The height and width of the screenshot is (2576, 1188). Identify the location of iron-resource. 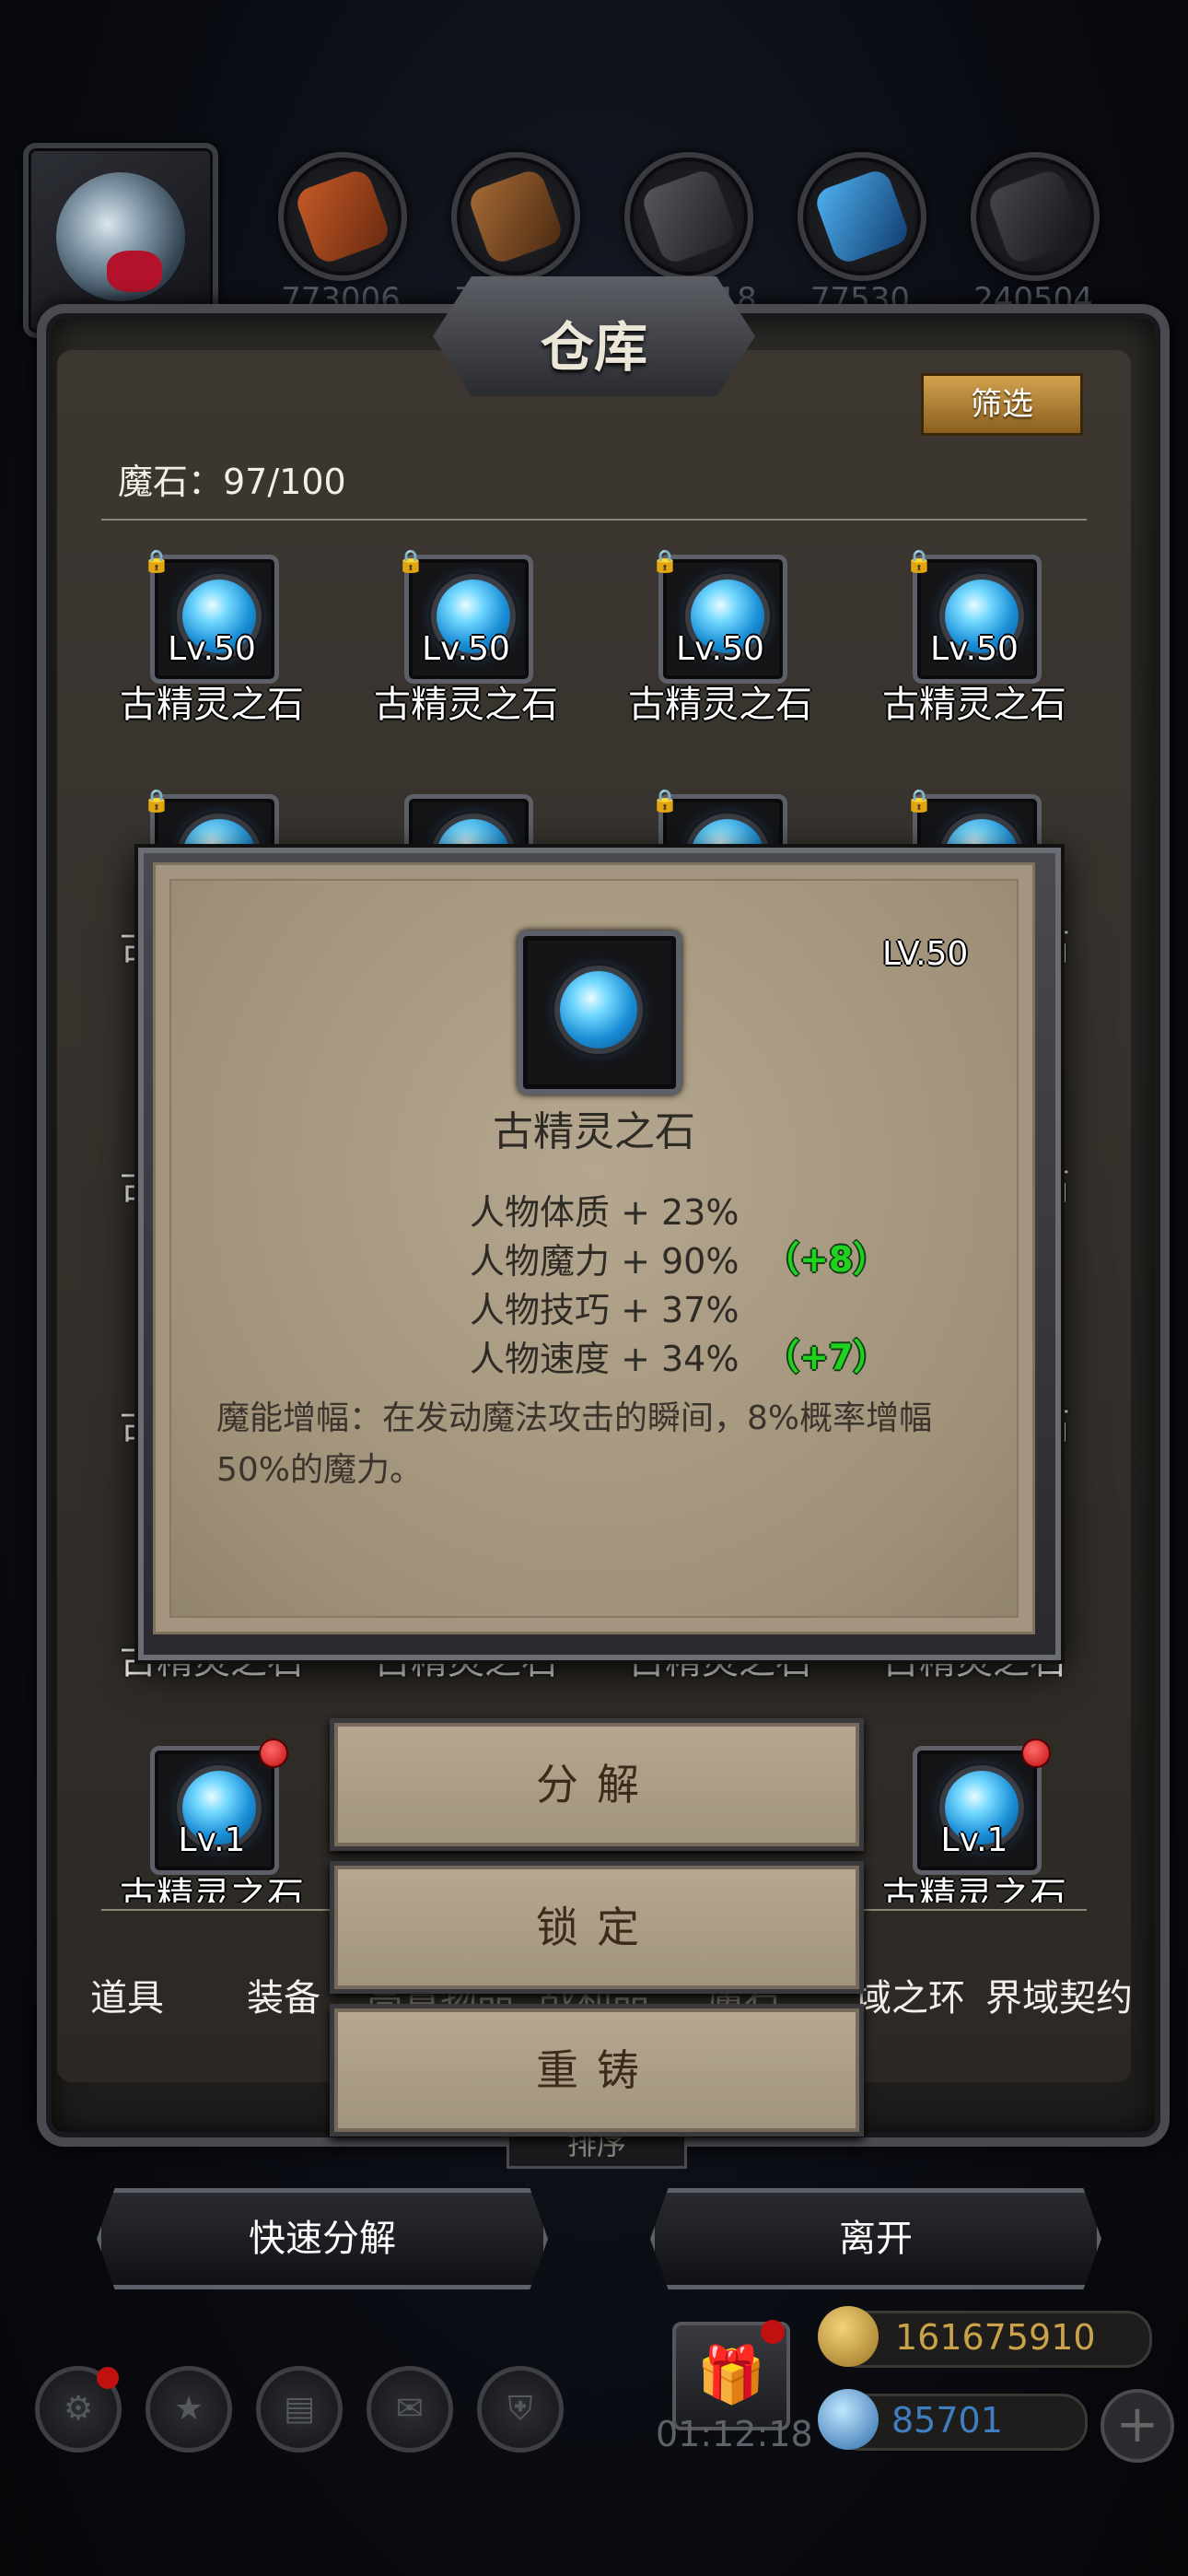
(688, 216).